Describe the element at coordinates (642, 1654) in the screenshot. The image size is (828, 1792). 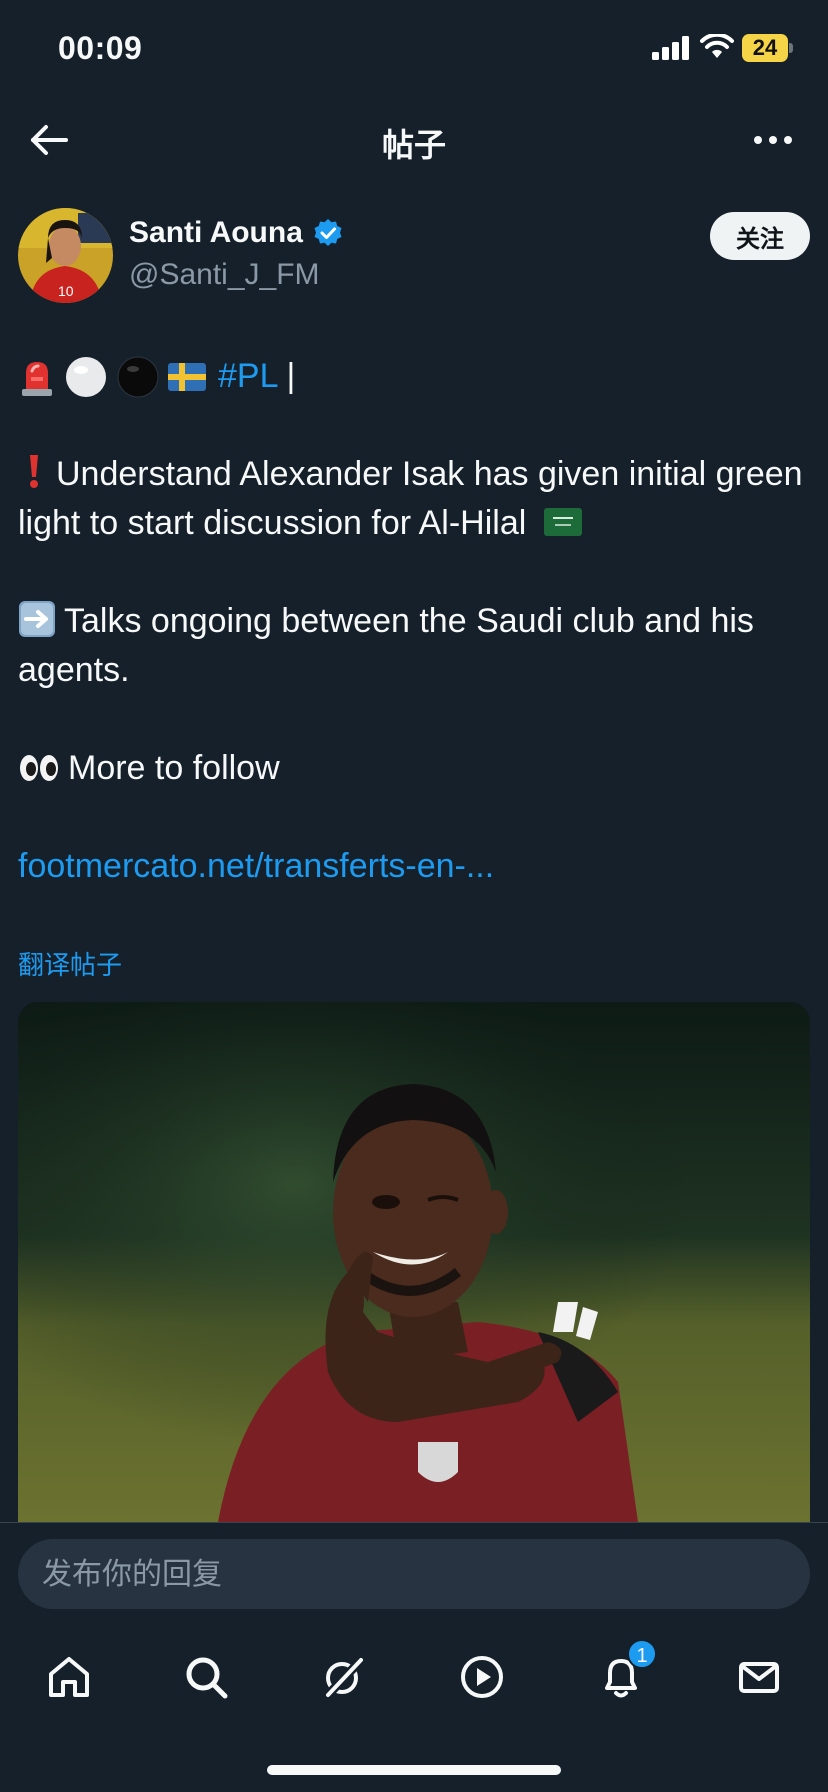
I see `notification-badge: 1` at that location.